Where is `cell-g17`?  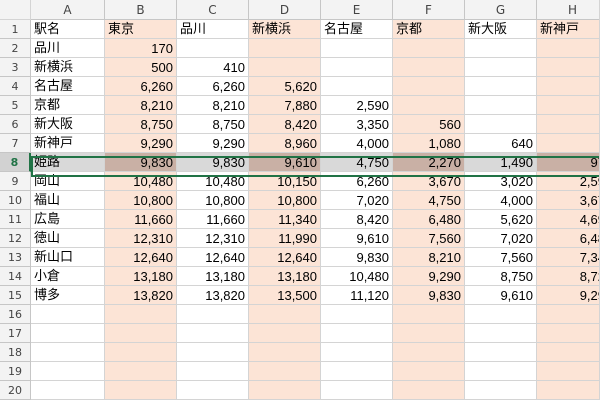
cell-g17 is located at coordinates (501, 333).